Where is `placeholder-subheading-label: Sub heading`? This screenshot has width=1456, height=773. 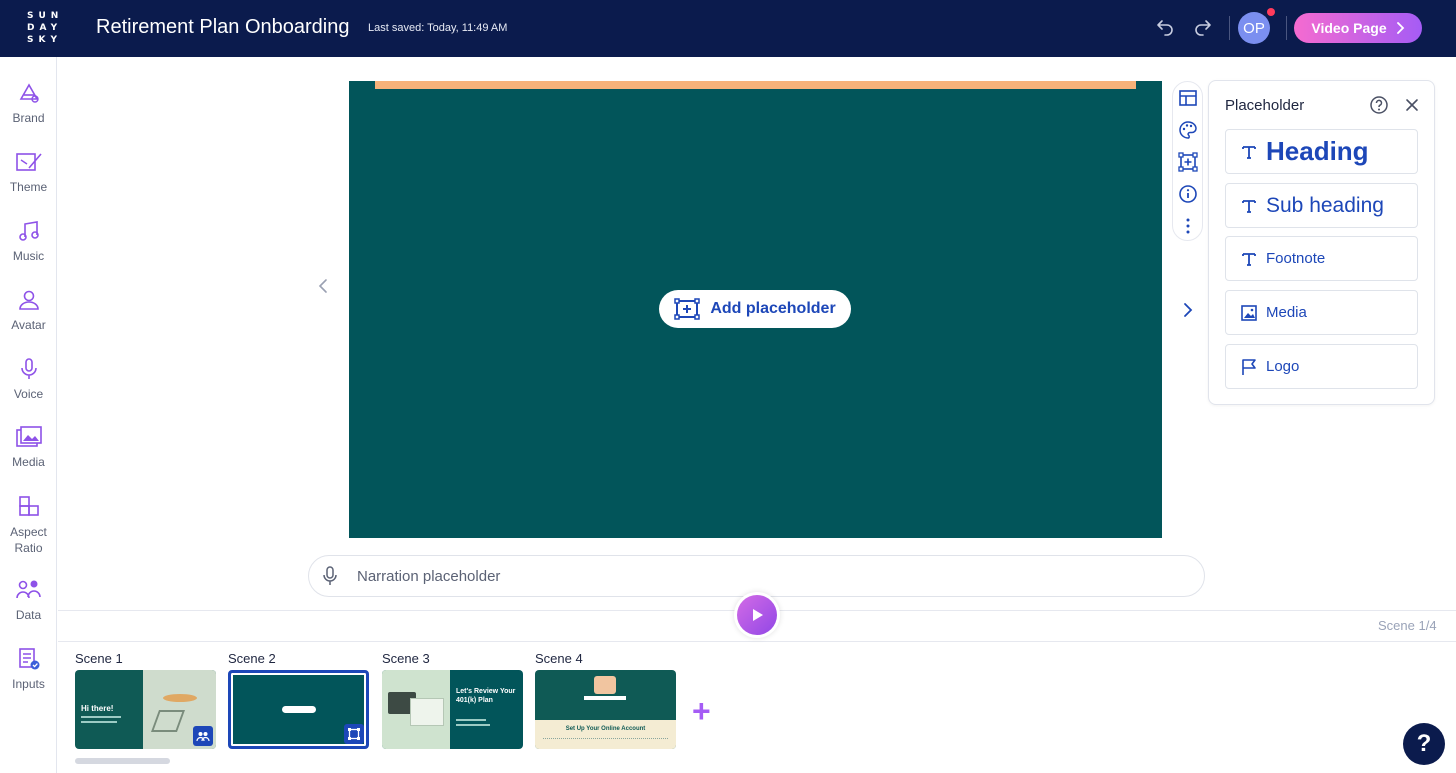 placeholder-subheading-label: Sub heading is located at coordinates (1325, 205).